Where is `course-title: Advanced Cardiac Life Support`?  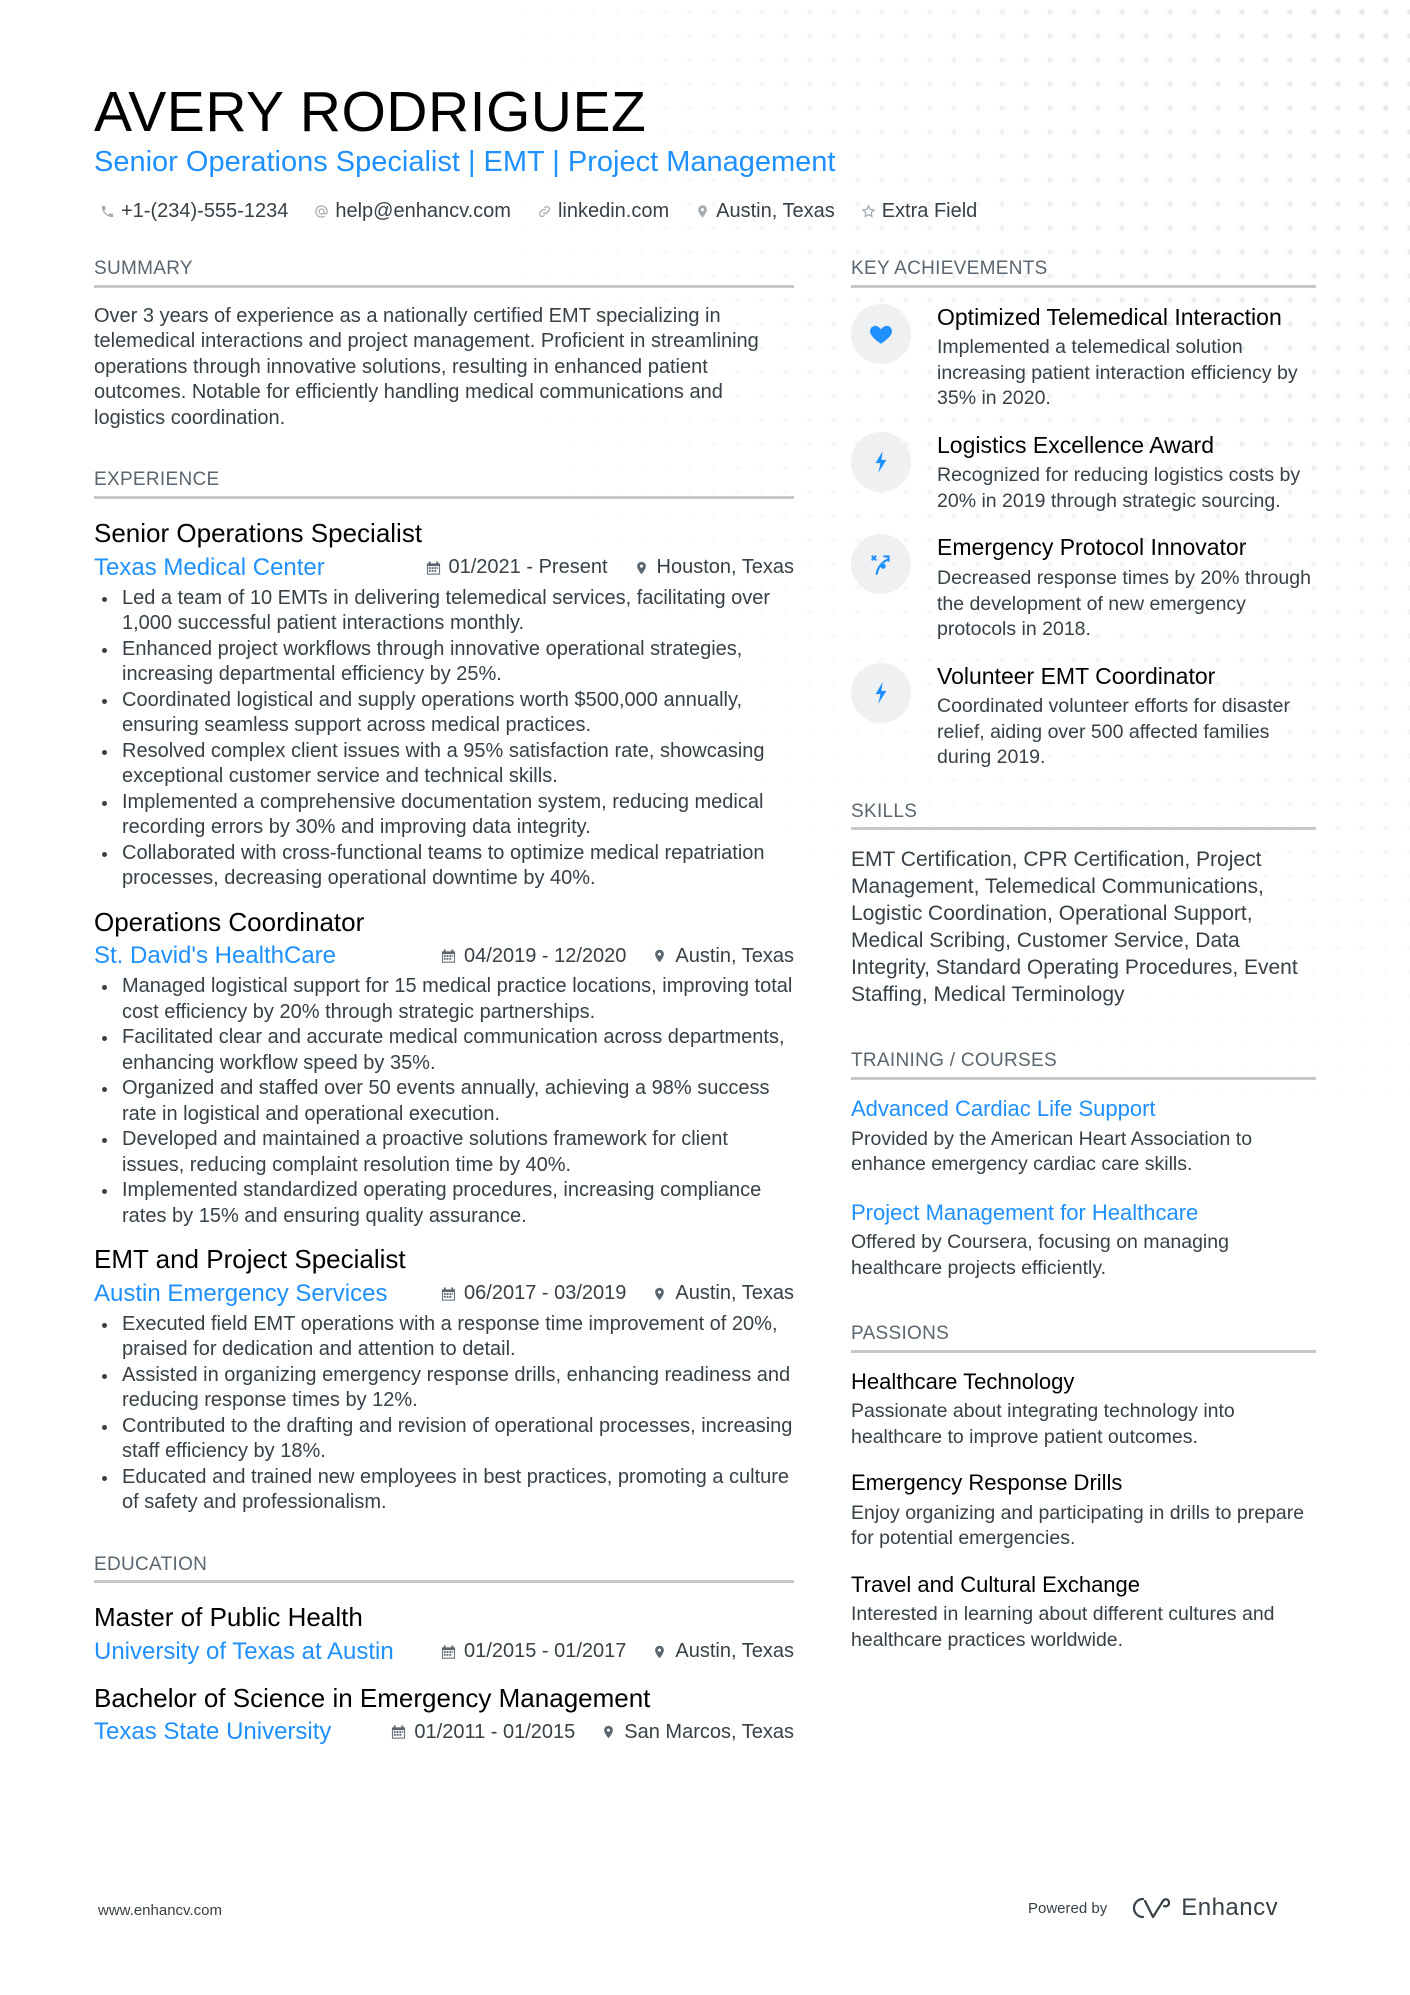
course-title: Advanced Cardiac Life Support is located at coordinates (1003, 1109).